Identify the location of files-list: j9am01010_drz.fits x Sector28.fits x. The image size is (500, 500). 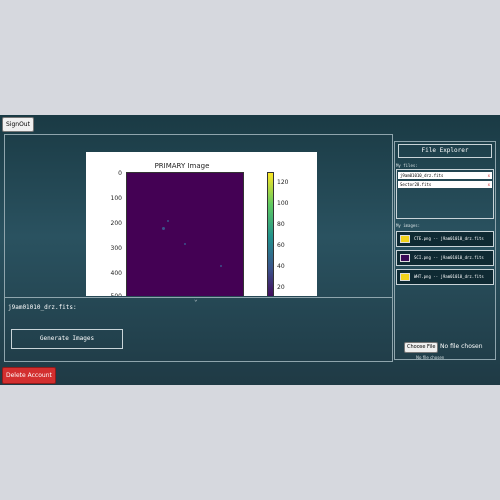
(445, 194).